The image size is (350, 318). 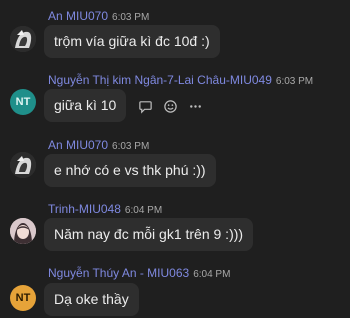 I want to click on message-bubble: Dạ oke thầy, so click(x=91, y=299).